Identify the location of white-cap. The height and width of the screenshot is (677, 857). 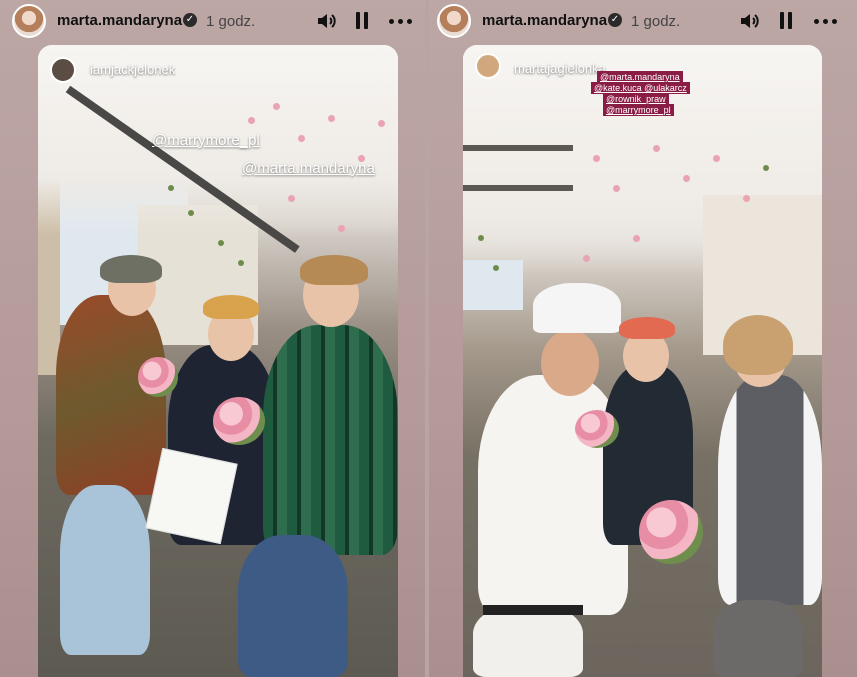
(577, 308).